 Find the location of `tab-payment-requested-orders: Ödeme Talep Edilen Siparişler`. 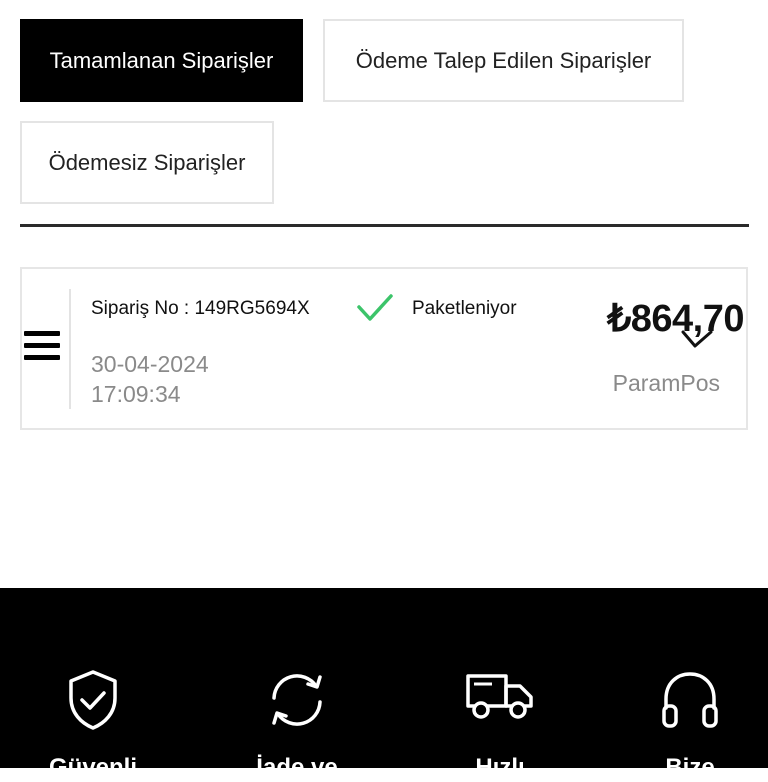

tab-payment-requested-orders: Ödeme Talep Edilen Siparişler is located at coordinates (503, 60).